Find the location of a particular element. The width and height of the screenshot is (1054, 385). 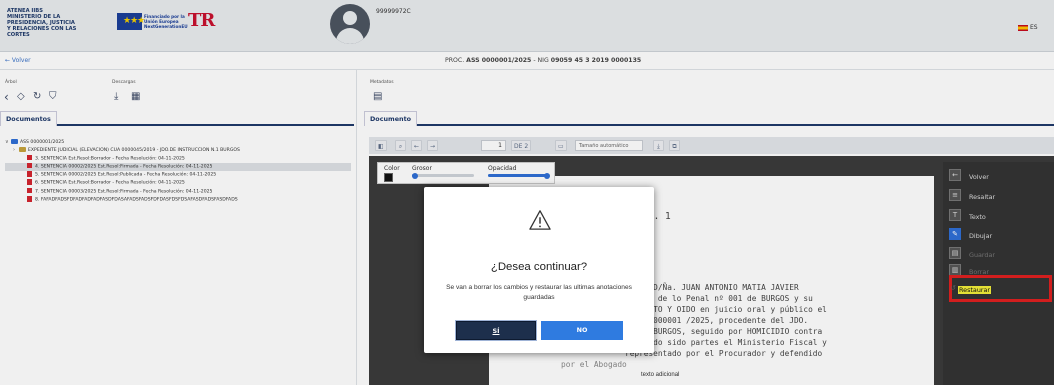

confirm-no-button: NO is located at coordinates (582, 330).